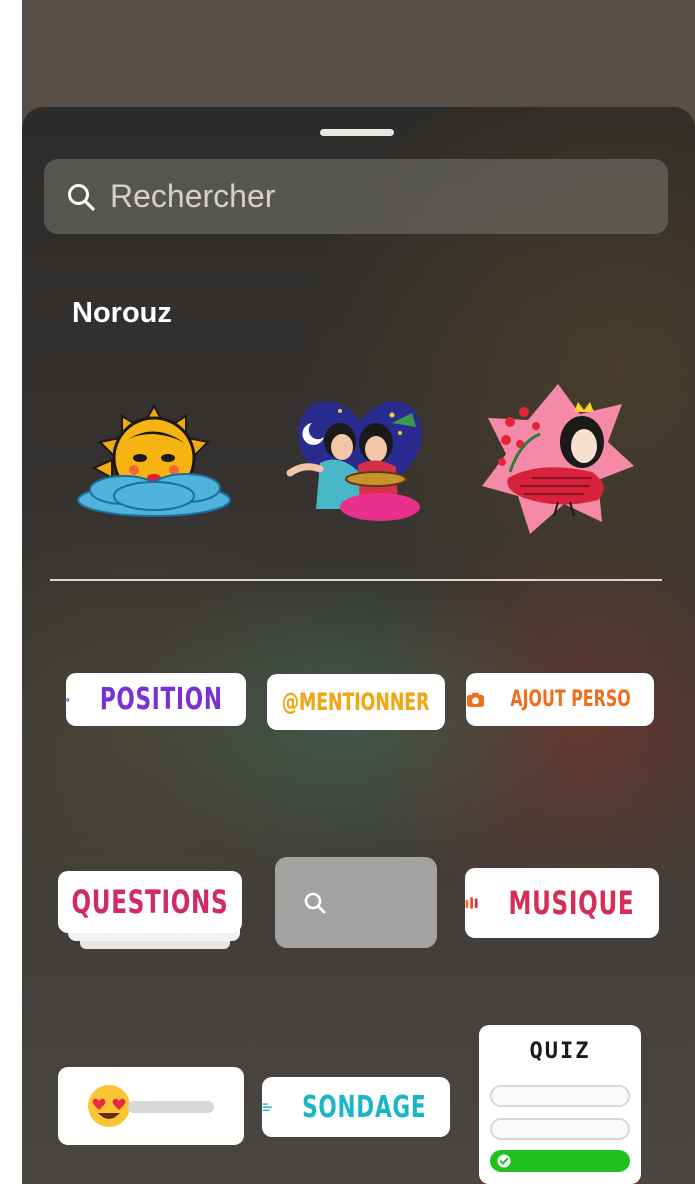 The image size is (695, 1184). Describe the element at coordinates (68, 699) in the screenshot. I see `location-pin-icon` at that location.